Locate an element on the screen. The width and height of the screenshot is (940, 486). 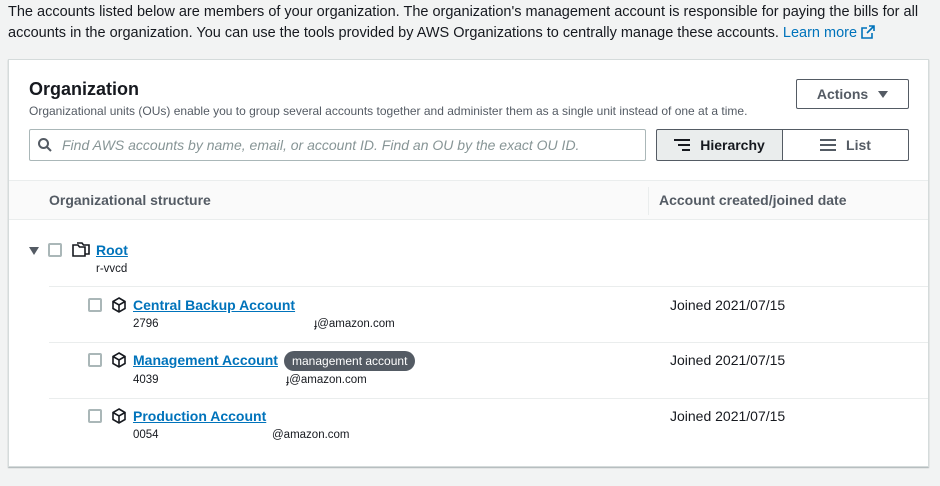
actions-label: Actions is located at coordinates (842, 94).